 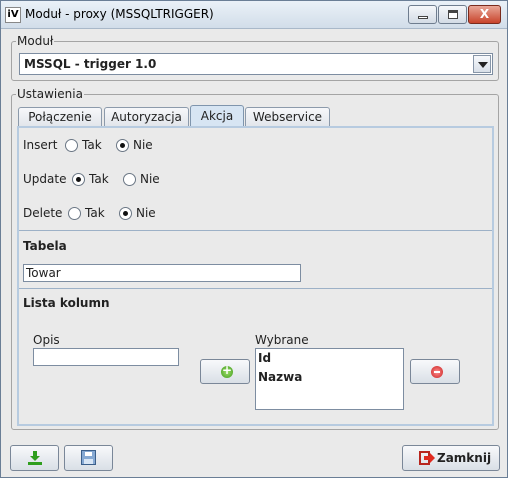 I want to click on window-title: Moduł - proxy (MSSQLTRIGGER), so click(x=119, y=14).